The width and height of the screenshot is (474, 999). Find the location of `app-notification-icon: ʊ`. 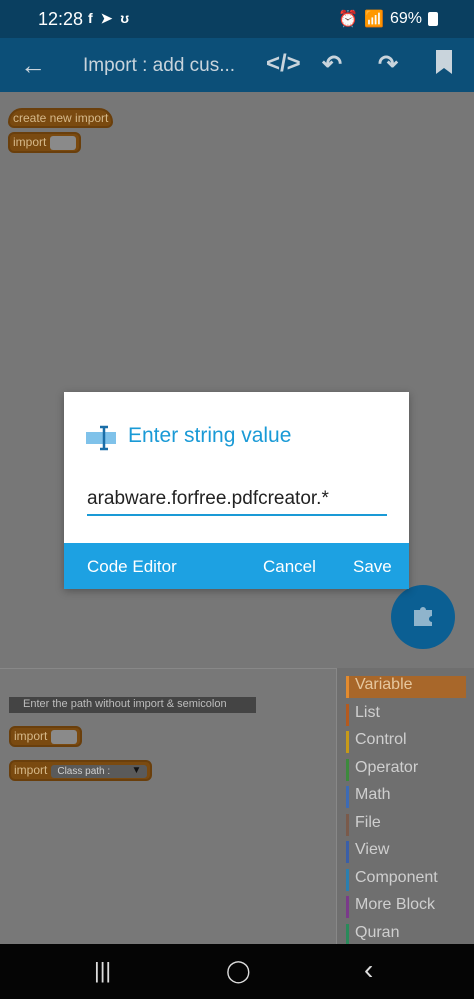

app-notification-icon: ʊ is located at coordinates (125, 18).